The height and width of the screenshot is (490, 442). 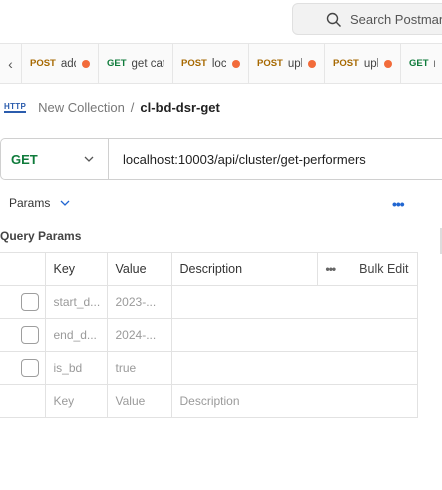 I want to click on http-icon: HTTP, so click(x=15, y=107).